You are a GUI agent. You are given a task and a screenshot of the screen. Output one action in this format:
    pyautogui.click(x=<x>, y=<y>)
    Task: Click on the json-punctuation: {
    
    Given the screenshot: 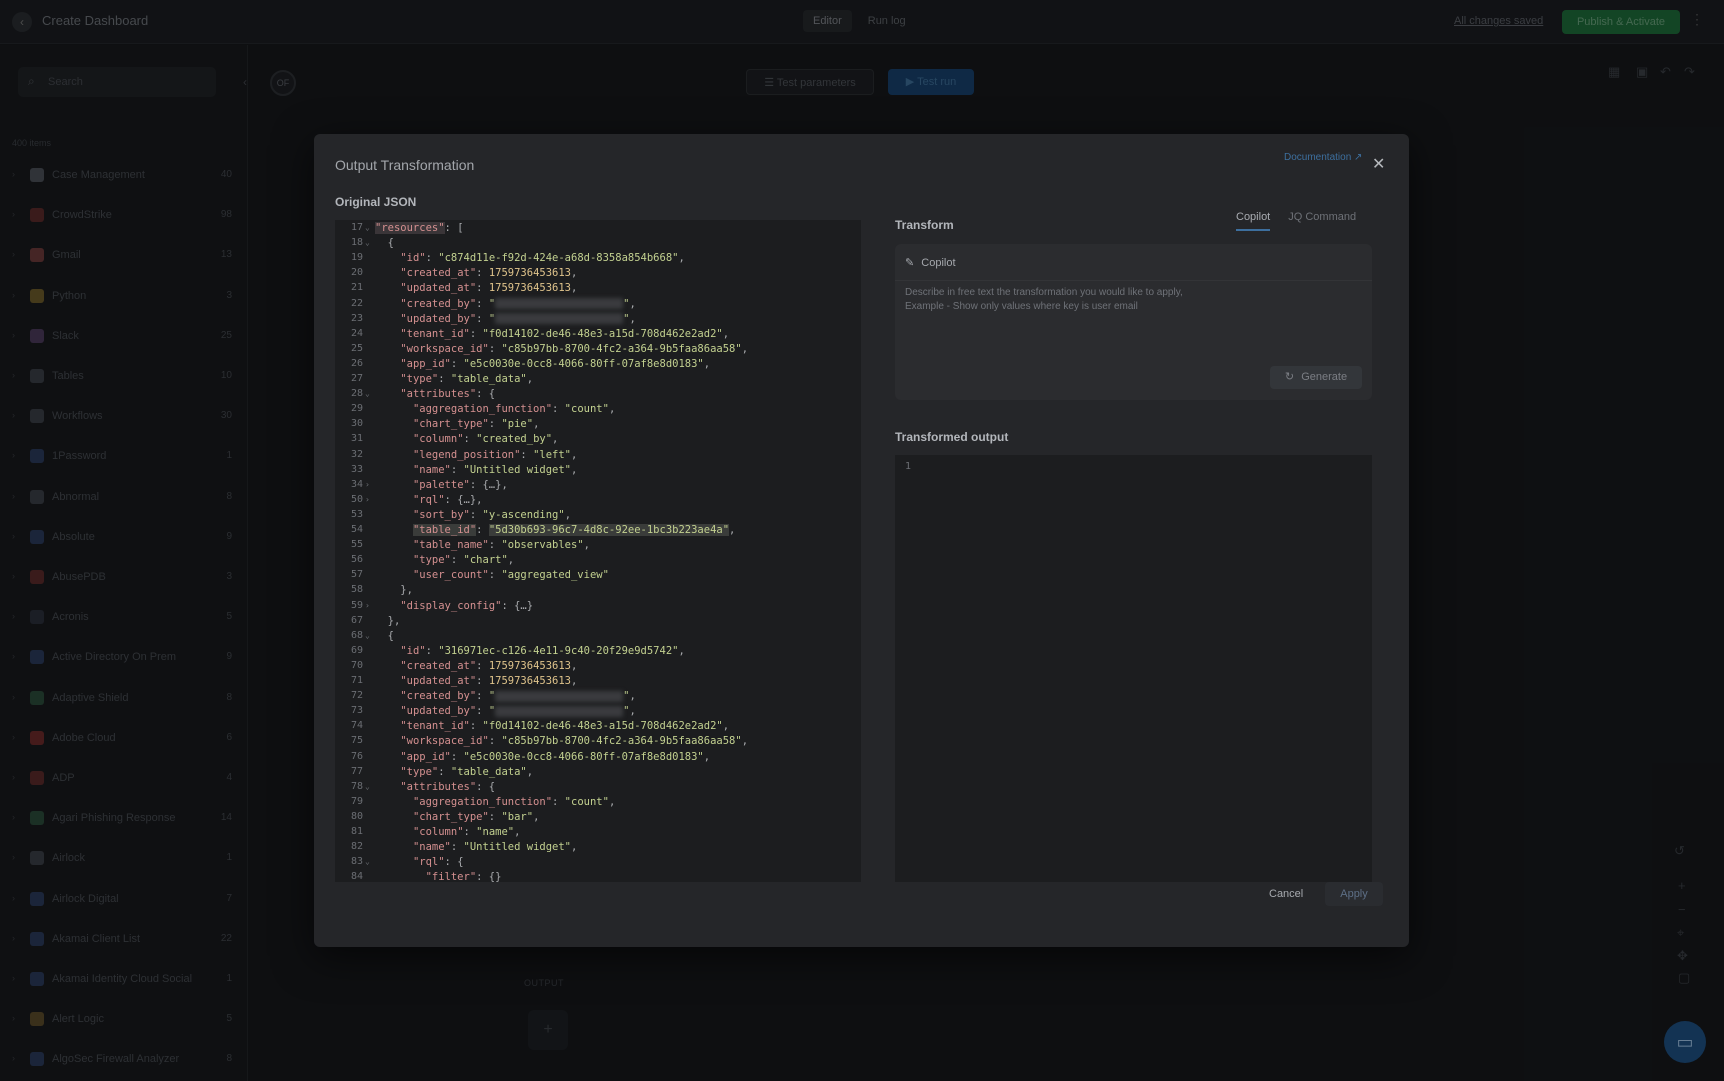 What is the action you would take?
    pyautogui.click(x=384, y=243)
    